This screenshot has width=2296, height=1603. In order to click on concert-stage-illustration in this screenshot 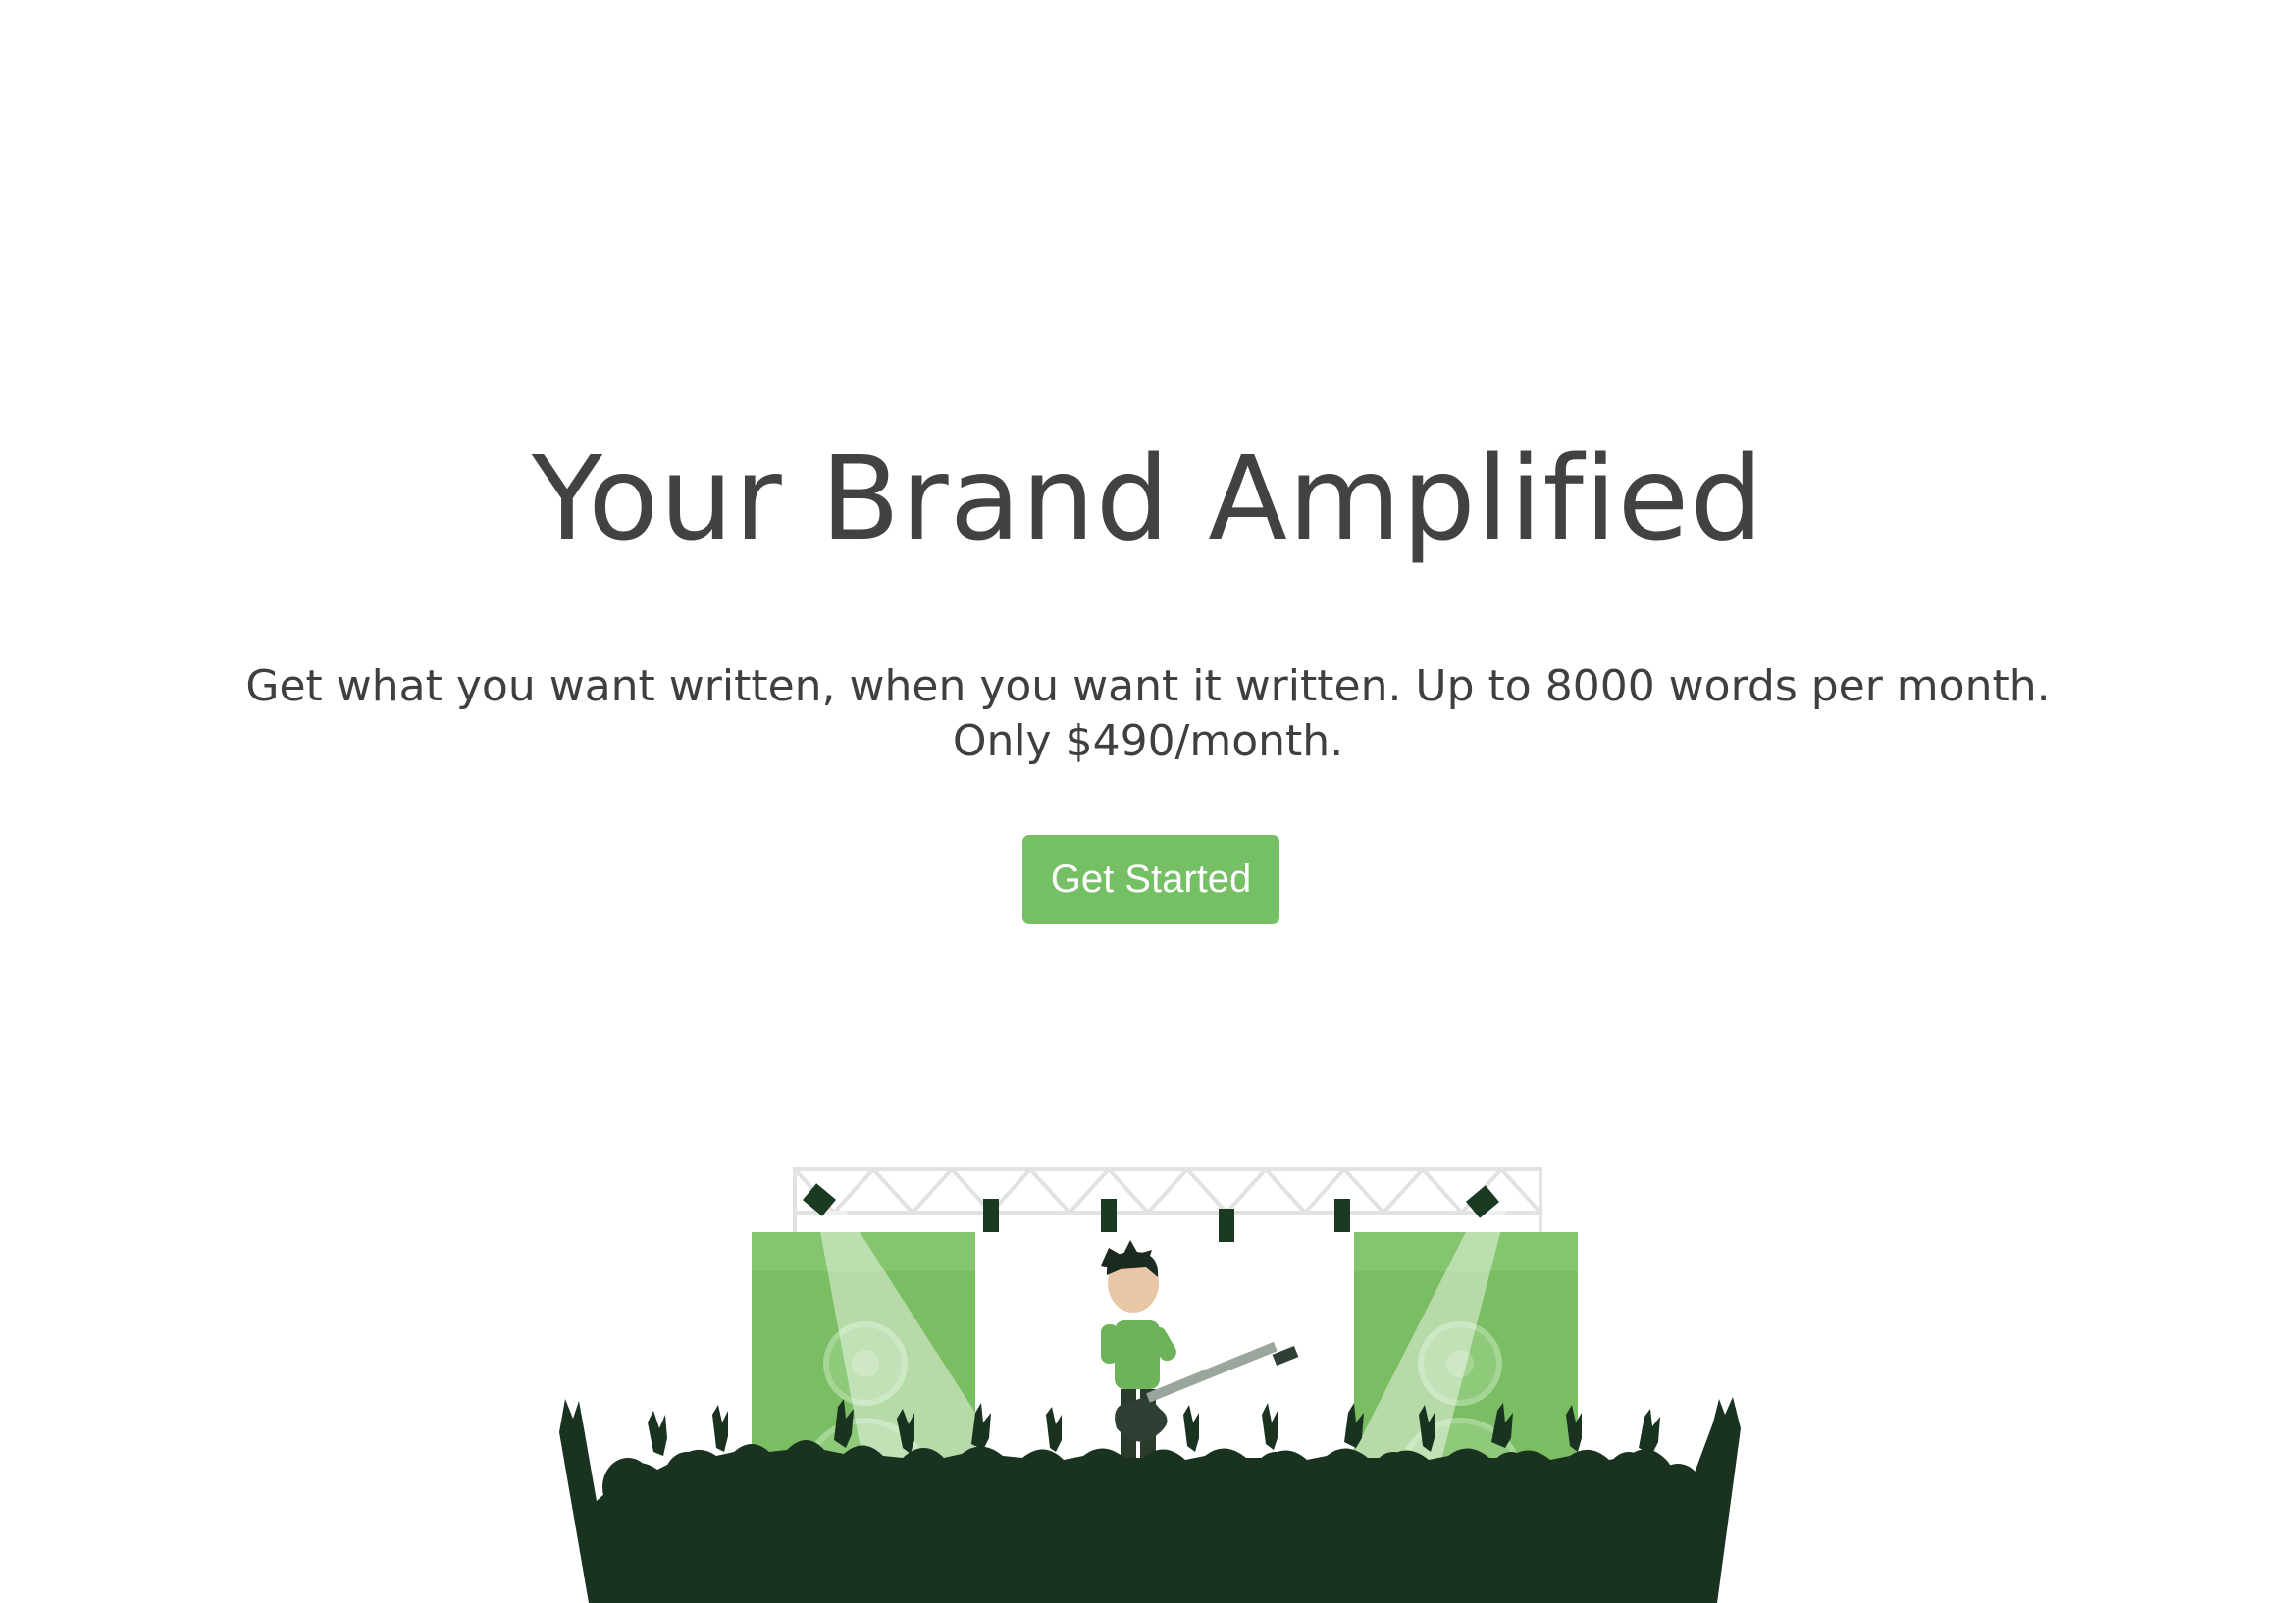, I will do `click(1150, 1384)`.